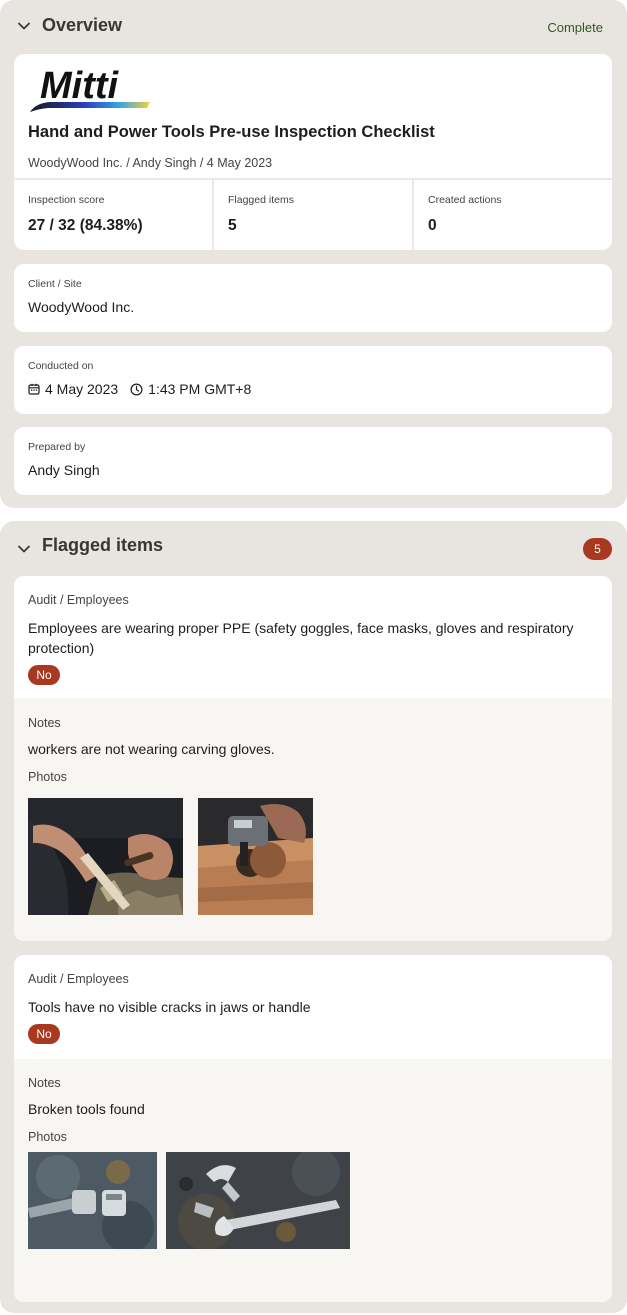  Describe the element at coordinates (313, 298) in the screenshot. I see `client-site-card: Client / Site WoodyWood Inc.` at that location.